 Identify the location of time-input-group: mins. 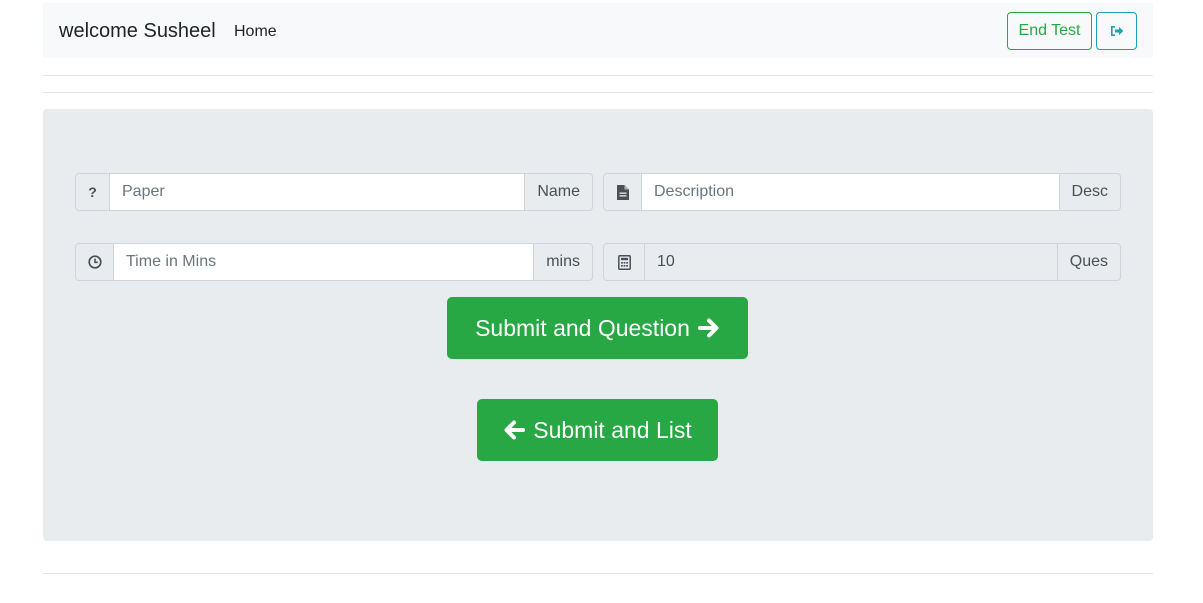
(334, 262).